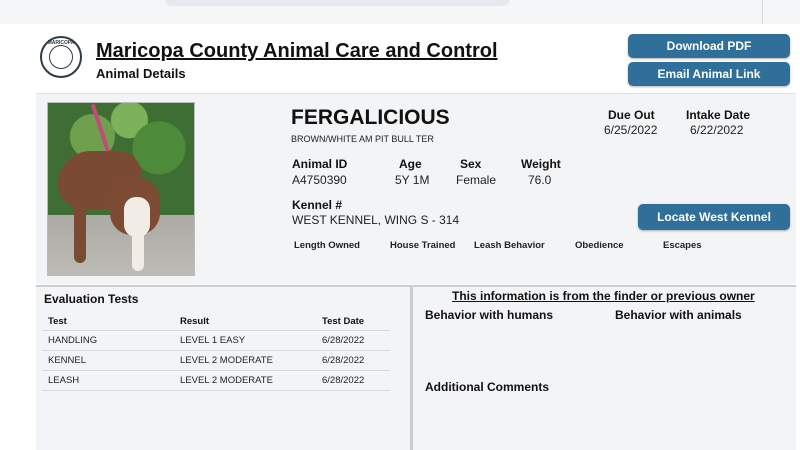 The height and width of the screenshot is (450, 800). Describe the element at coordinates (509, 245) in the screenshot. I see `leash-behavior-label: Leash Behavior` at that location.